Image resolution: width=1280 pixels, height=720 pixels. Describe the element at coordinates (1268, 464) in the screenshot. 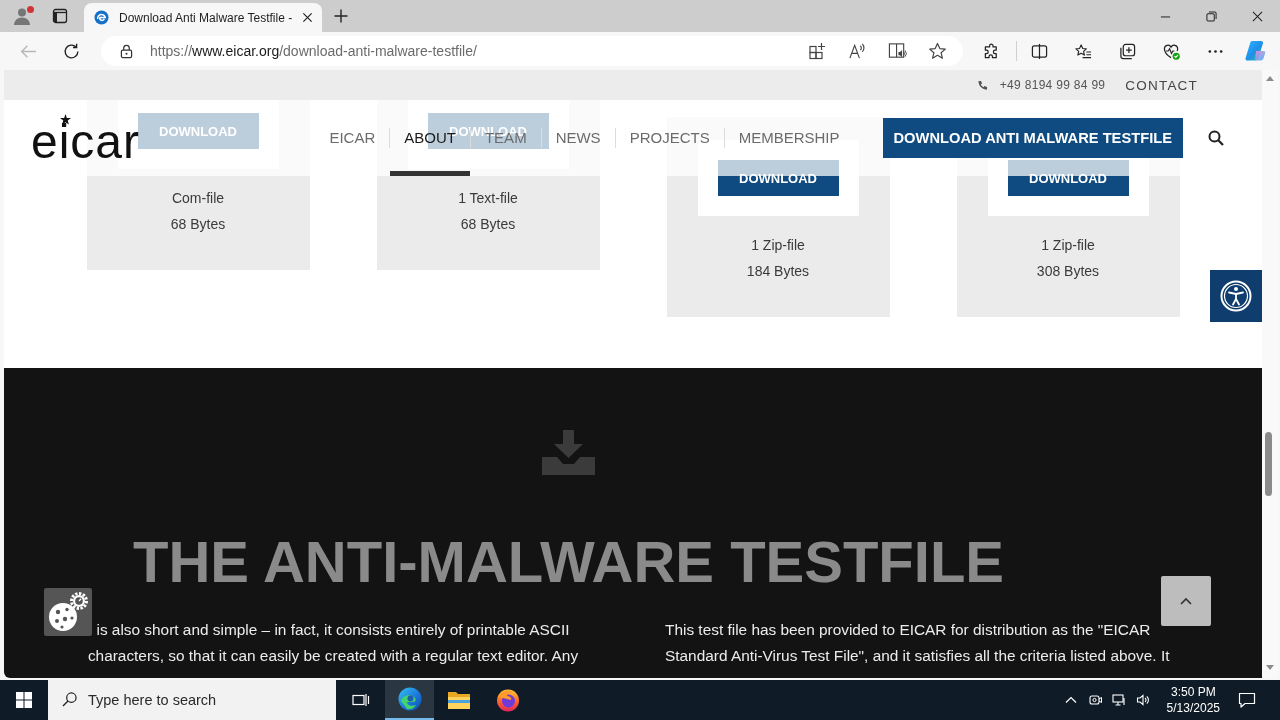

I see `scrollbar-thumb` at that location.